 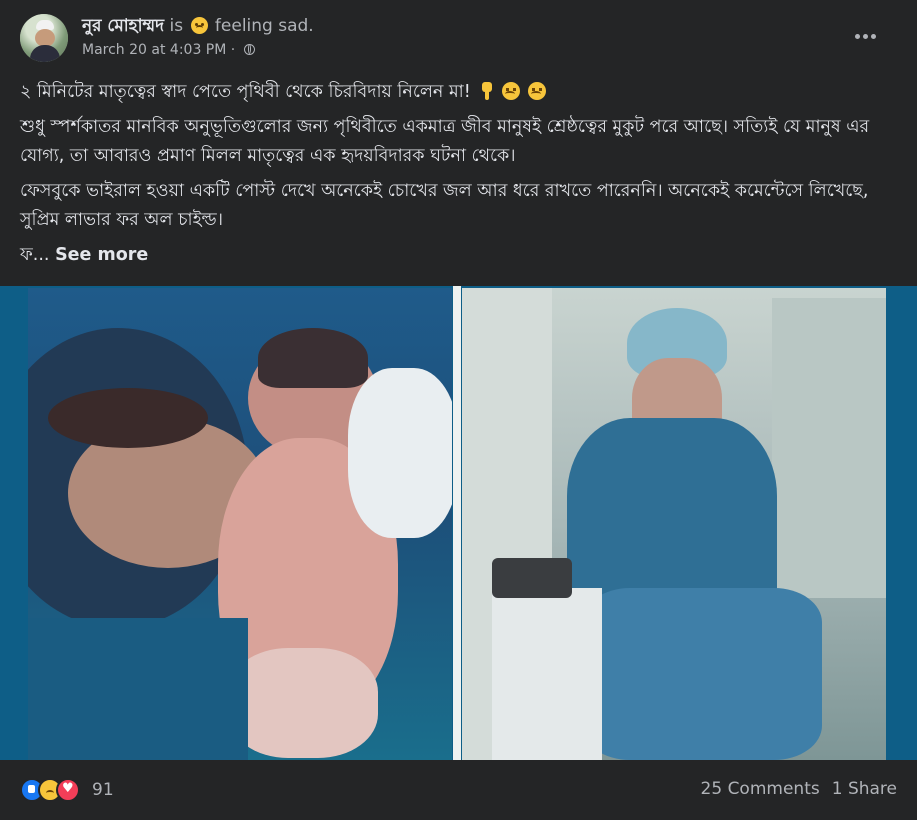 What do you see at coordinates (249, 49) in the screenshot?
I see `privacy-globe-icon` at bounding box center [249, 49].